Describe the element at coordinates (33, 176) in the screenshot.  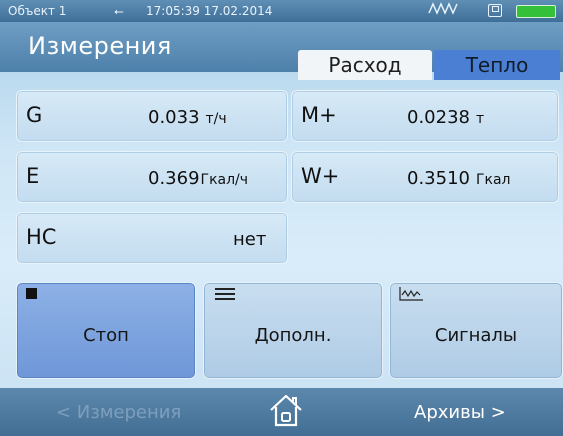
I see `cell-label: E` at that location.